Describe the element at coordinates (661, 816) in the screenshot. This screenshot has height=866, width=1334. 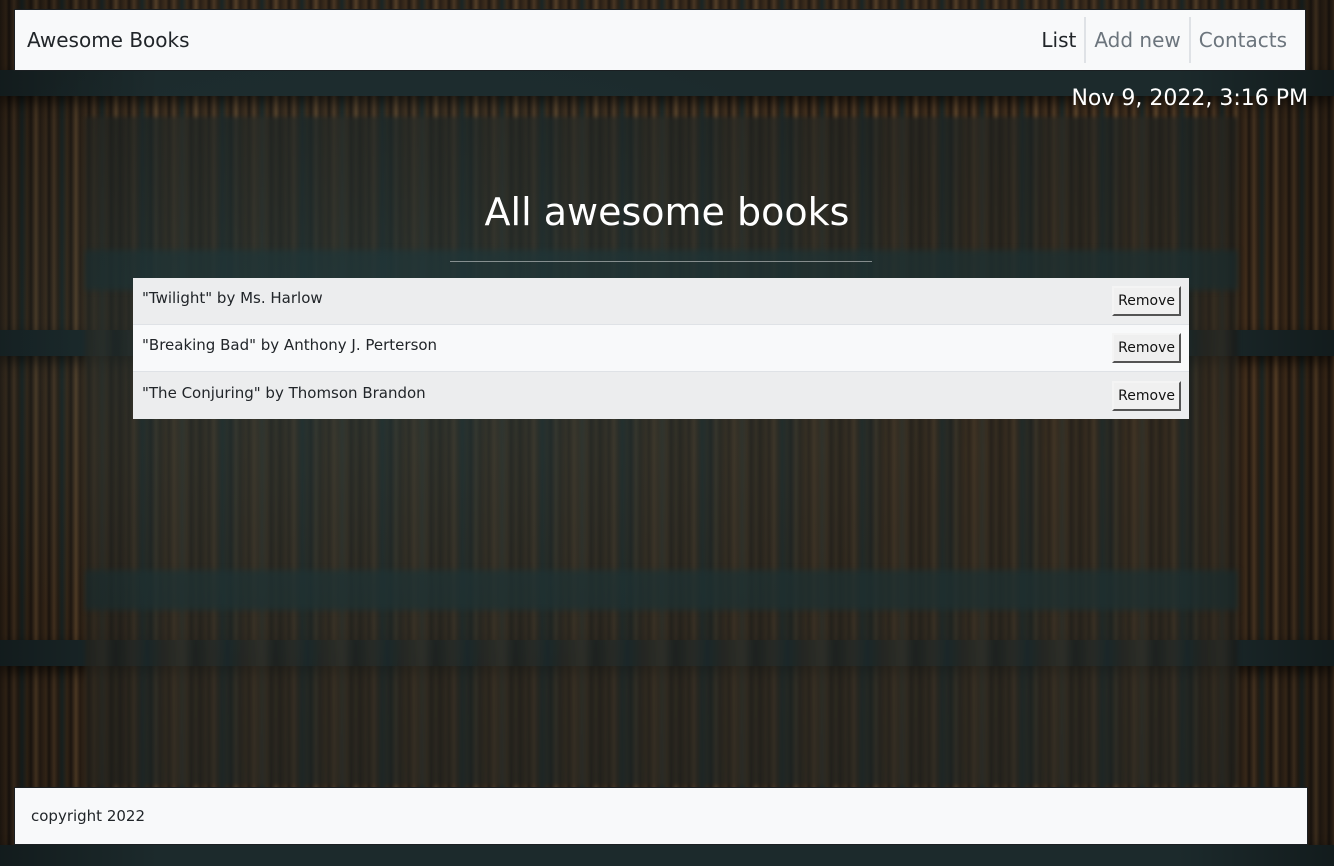
I see `page-footer: copyright 2022` at that location.